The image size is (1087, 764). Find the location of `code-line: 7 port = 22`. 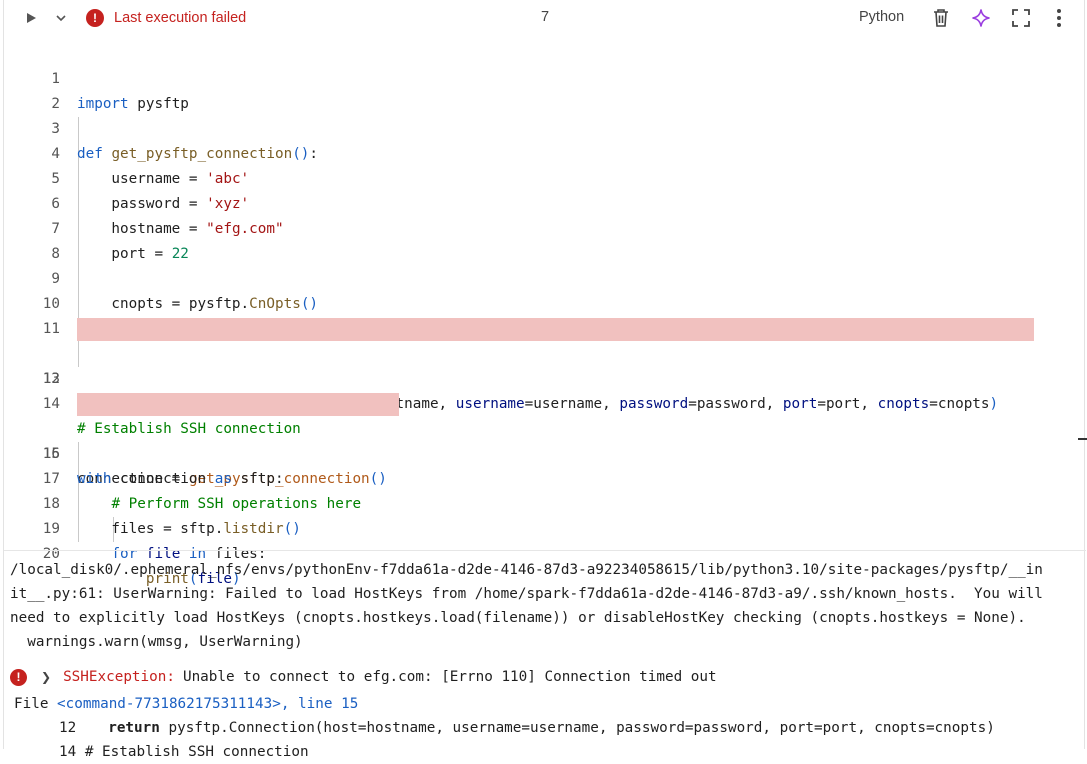

code-line: 7 port = 22 is located at coordinates (545, 227).